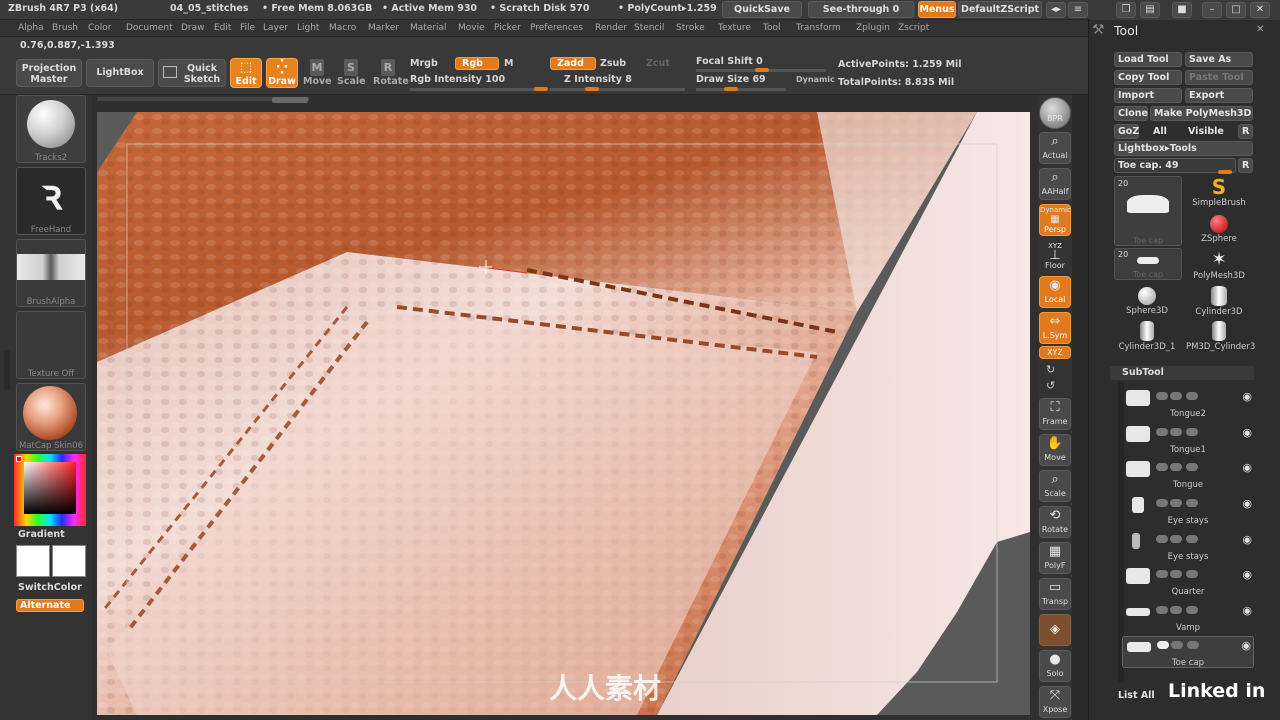 The width and height of the screenshot is (1280, 720). I want to click on xpose-button: ⤧ Xpose, so click(1055, 702).